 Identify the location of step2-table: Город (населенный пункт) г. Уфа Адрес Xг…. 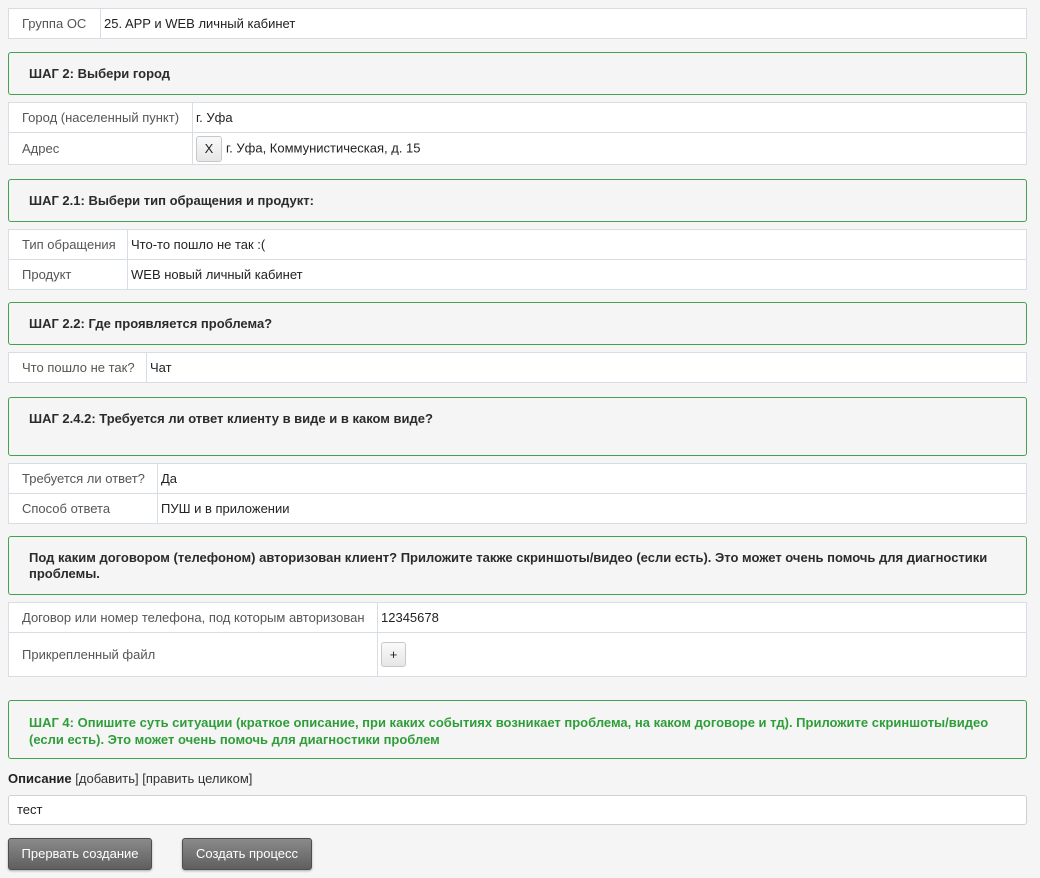
(517, 133).